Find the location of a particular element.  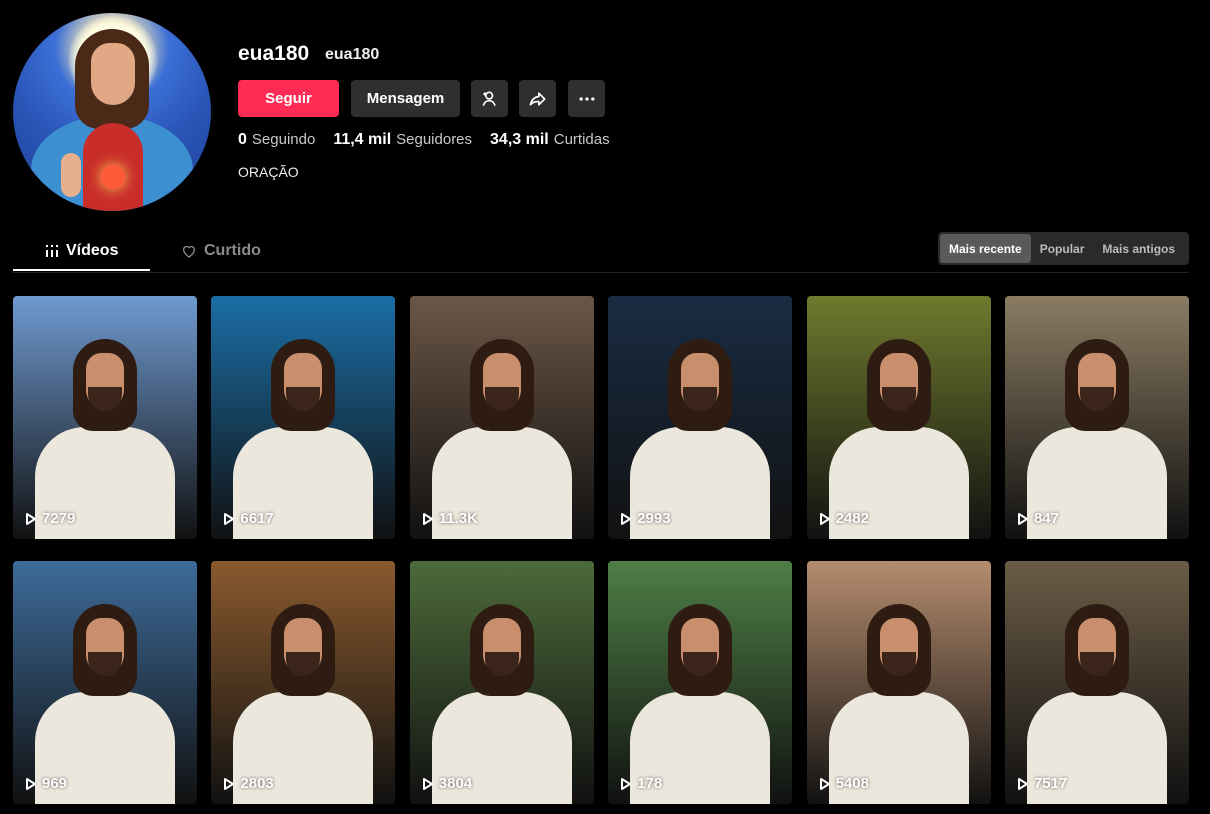

view-count: 6617 is located at coordinates (248, 518).